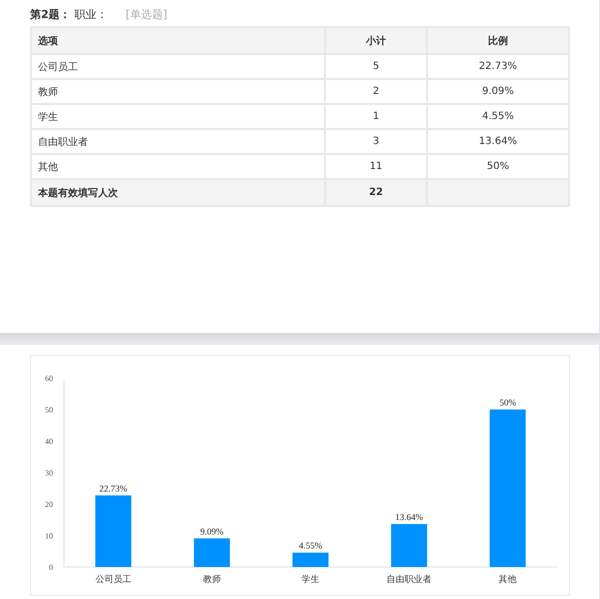 The height and width of the screenshot is (599, 600). What do you see at coordinates (376, 141) in the screenshot?
I see `table-cell: 3` at bounding box center [376, 141].